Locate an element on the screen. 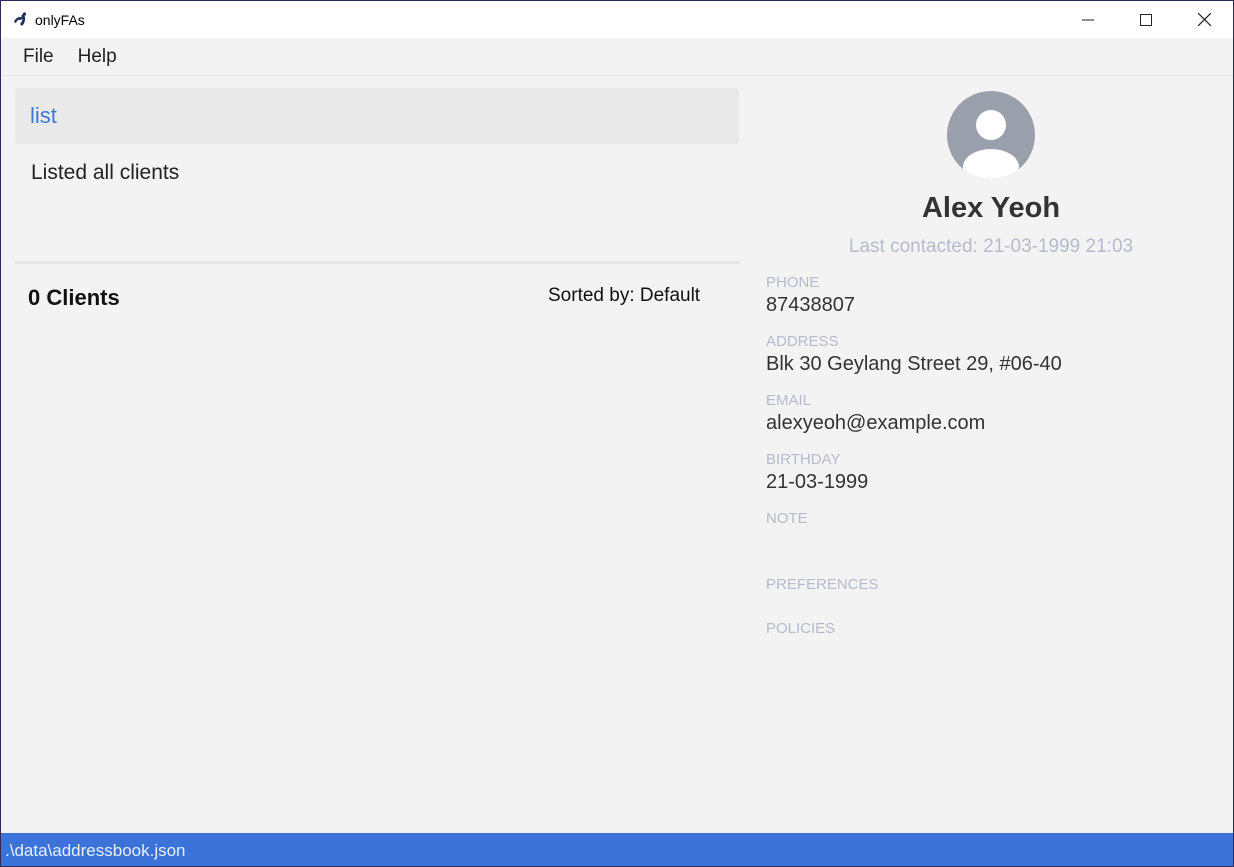 The image size is (1234, 867). birthday-label: BIRTHDAY is located at coordinates (803, 459).